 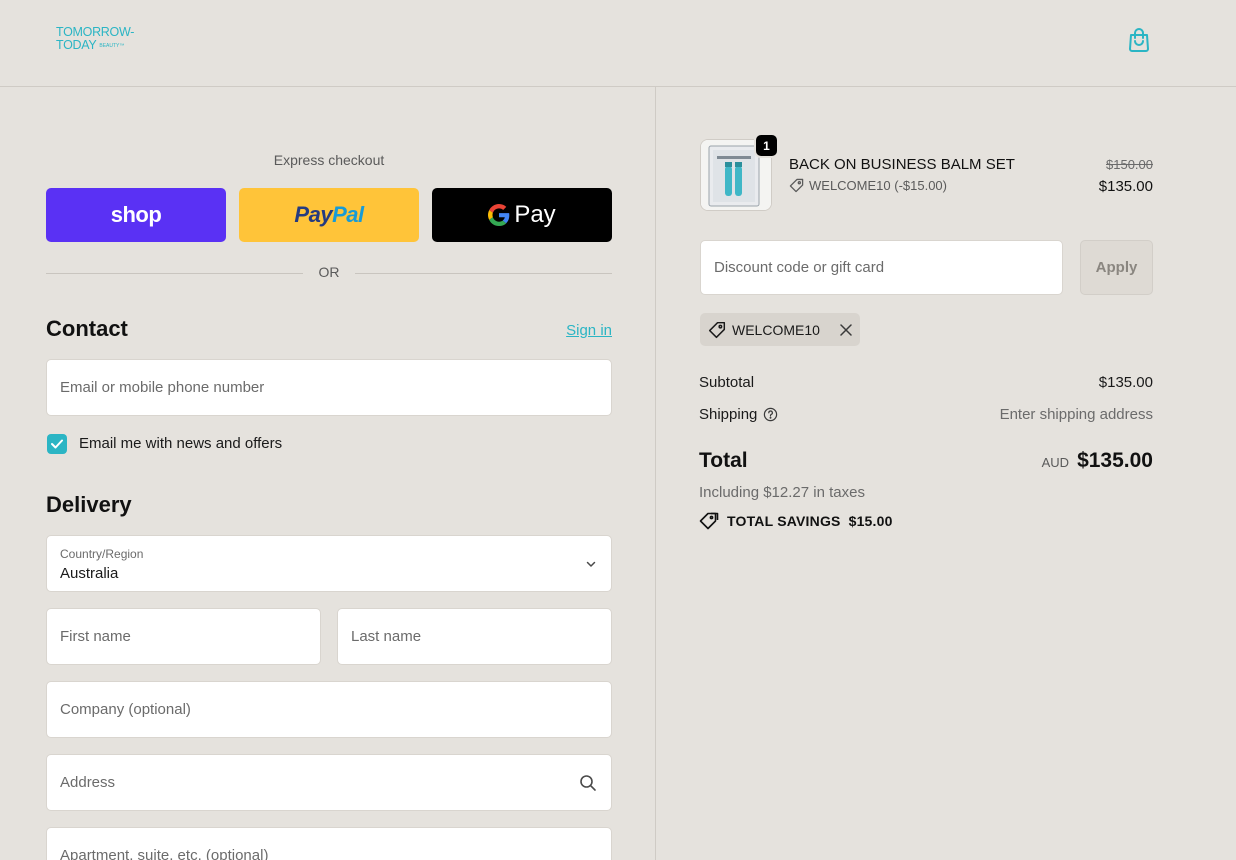 I want to click on brand-logo: TOMORROW- TODAY BEAUTY™, so click(x=111, y=41).